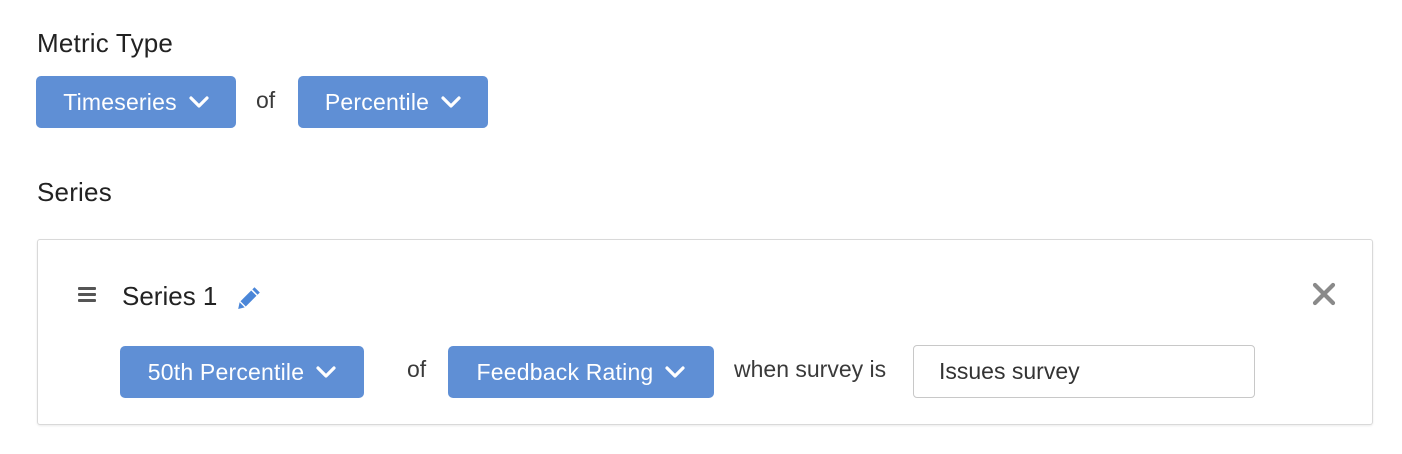 This screenshot has height=454, width=1402. What do you see at coordinates (810, 369) in the screenshot?
I see `condition-label: when survey is` at bounding box center [810, 369].